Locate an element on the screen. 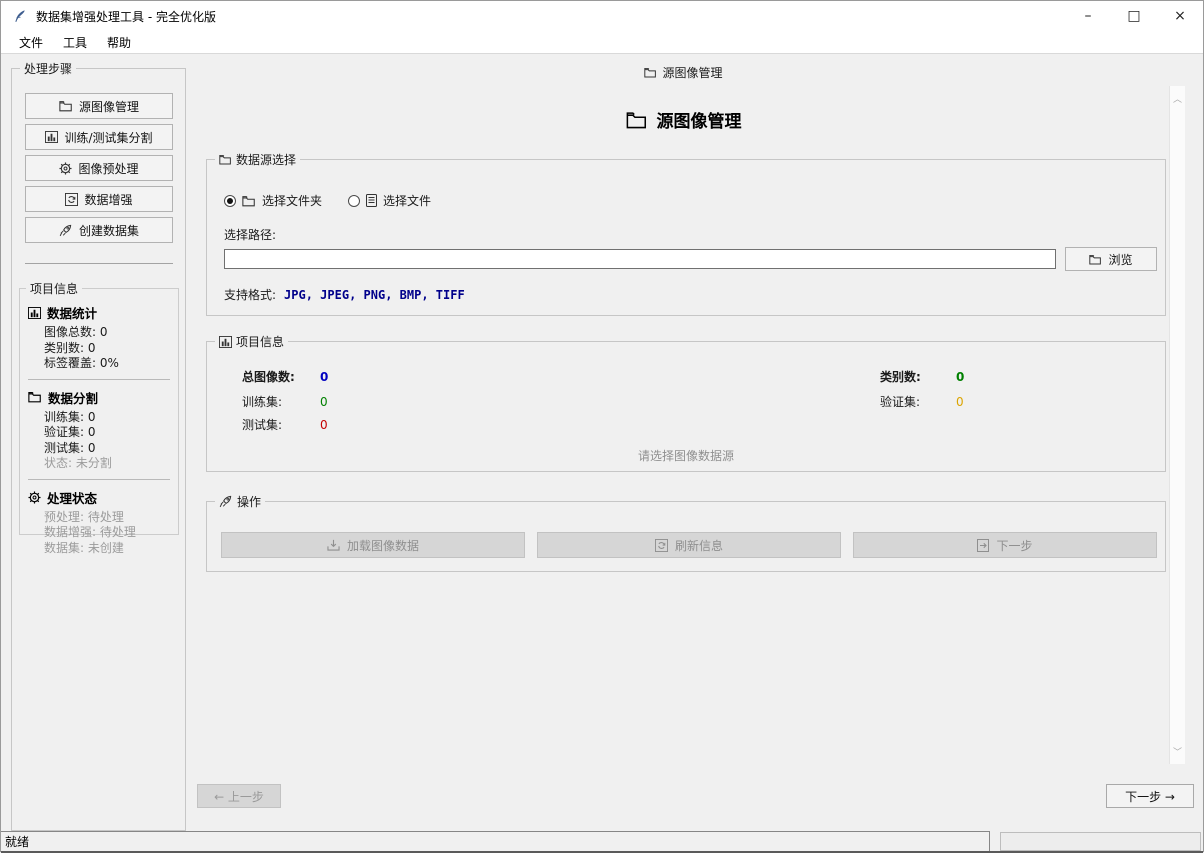 This screenshot has width=1204, height=853. button-label: 加载图像数据 is located at coordinates (382, 545).